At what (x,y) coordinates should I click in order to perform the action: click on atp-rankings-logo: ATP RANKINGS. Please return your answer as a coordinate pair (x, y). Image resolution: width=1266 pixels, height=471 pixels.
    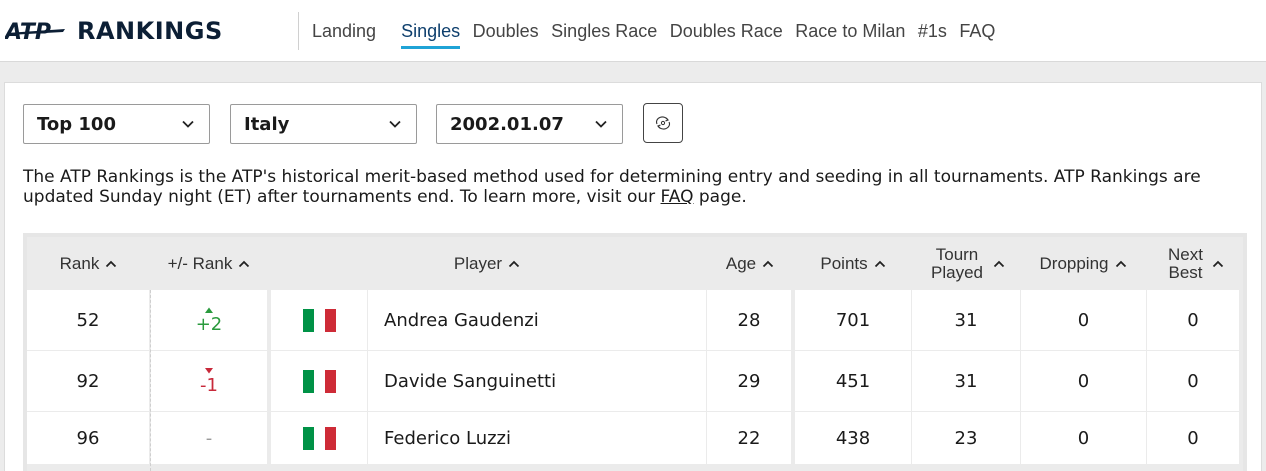
    Looking at the image, I should click on (114, 31).